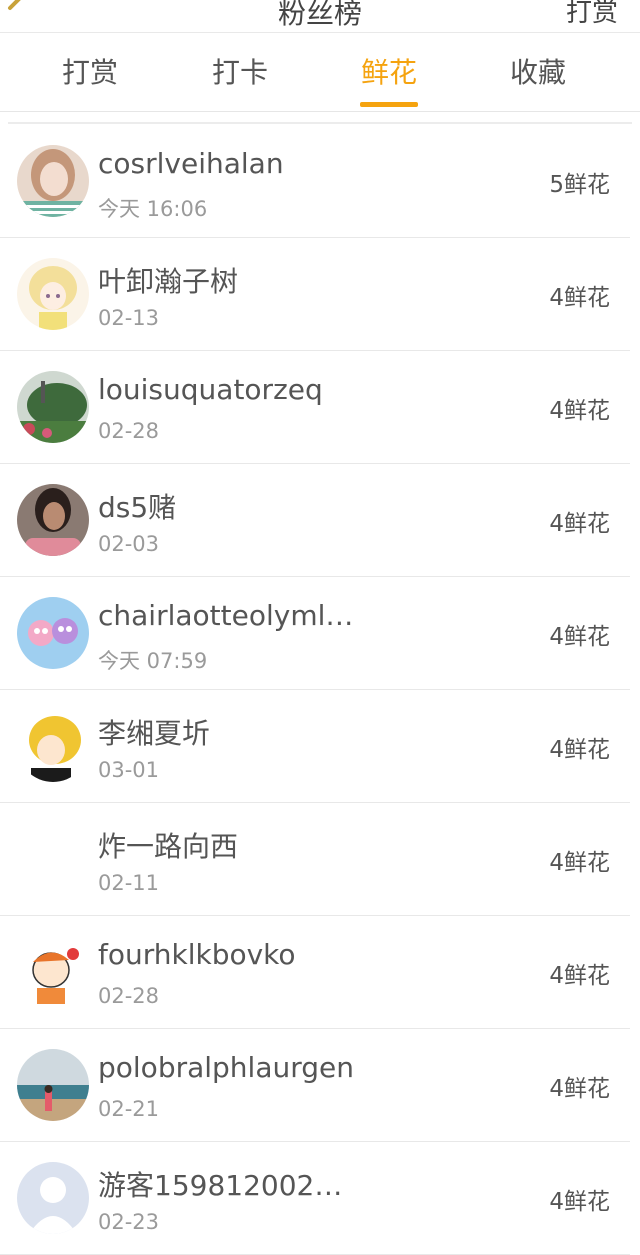 The width and height of the screenshot is (640, 1255). I want to click on tab-label: 打赏, so click(89, 72).